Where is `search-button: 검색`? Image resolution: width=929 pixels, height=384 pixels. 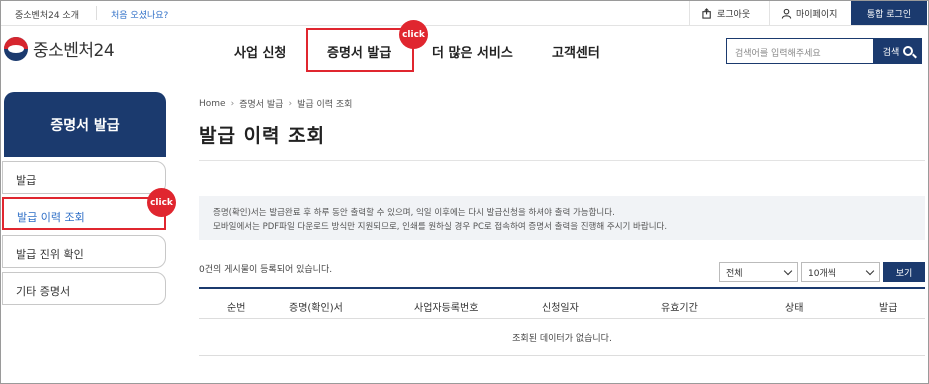 search-button: 검색 is located at coordinates (898, 51).